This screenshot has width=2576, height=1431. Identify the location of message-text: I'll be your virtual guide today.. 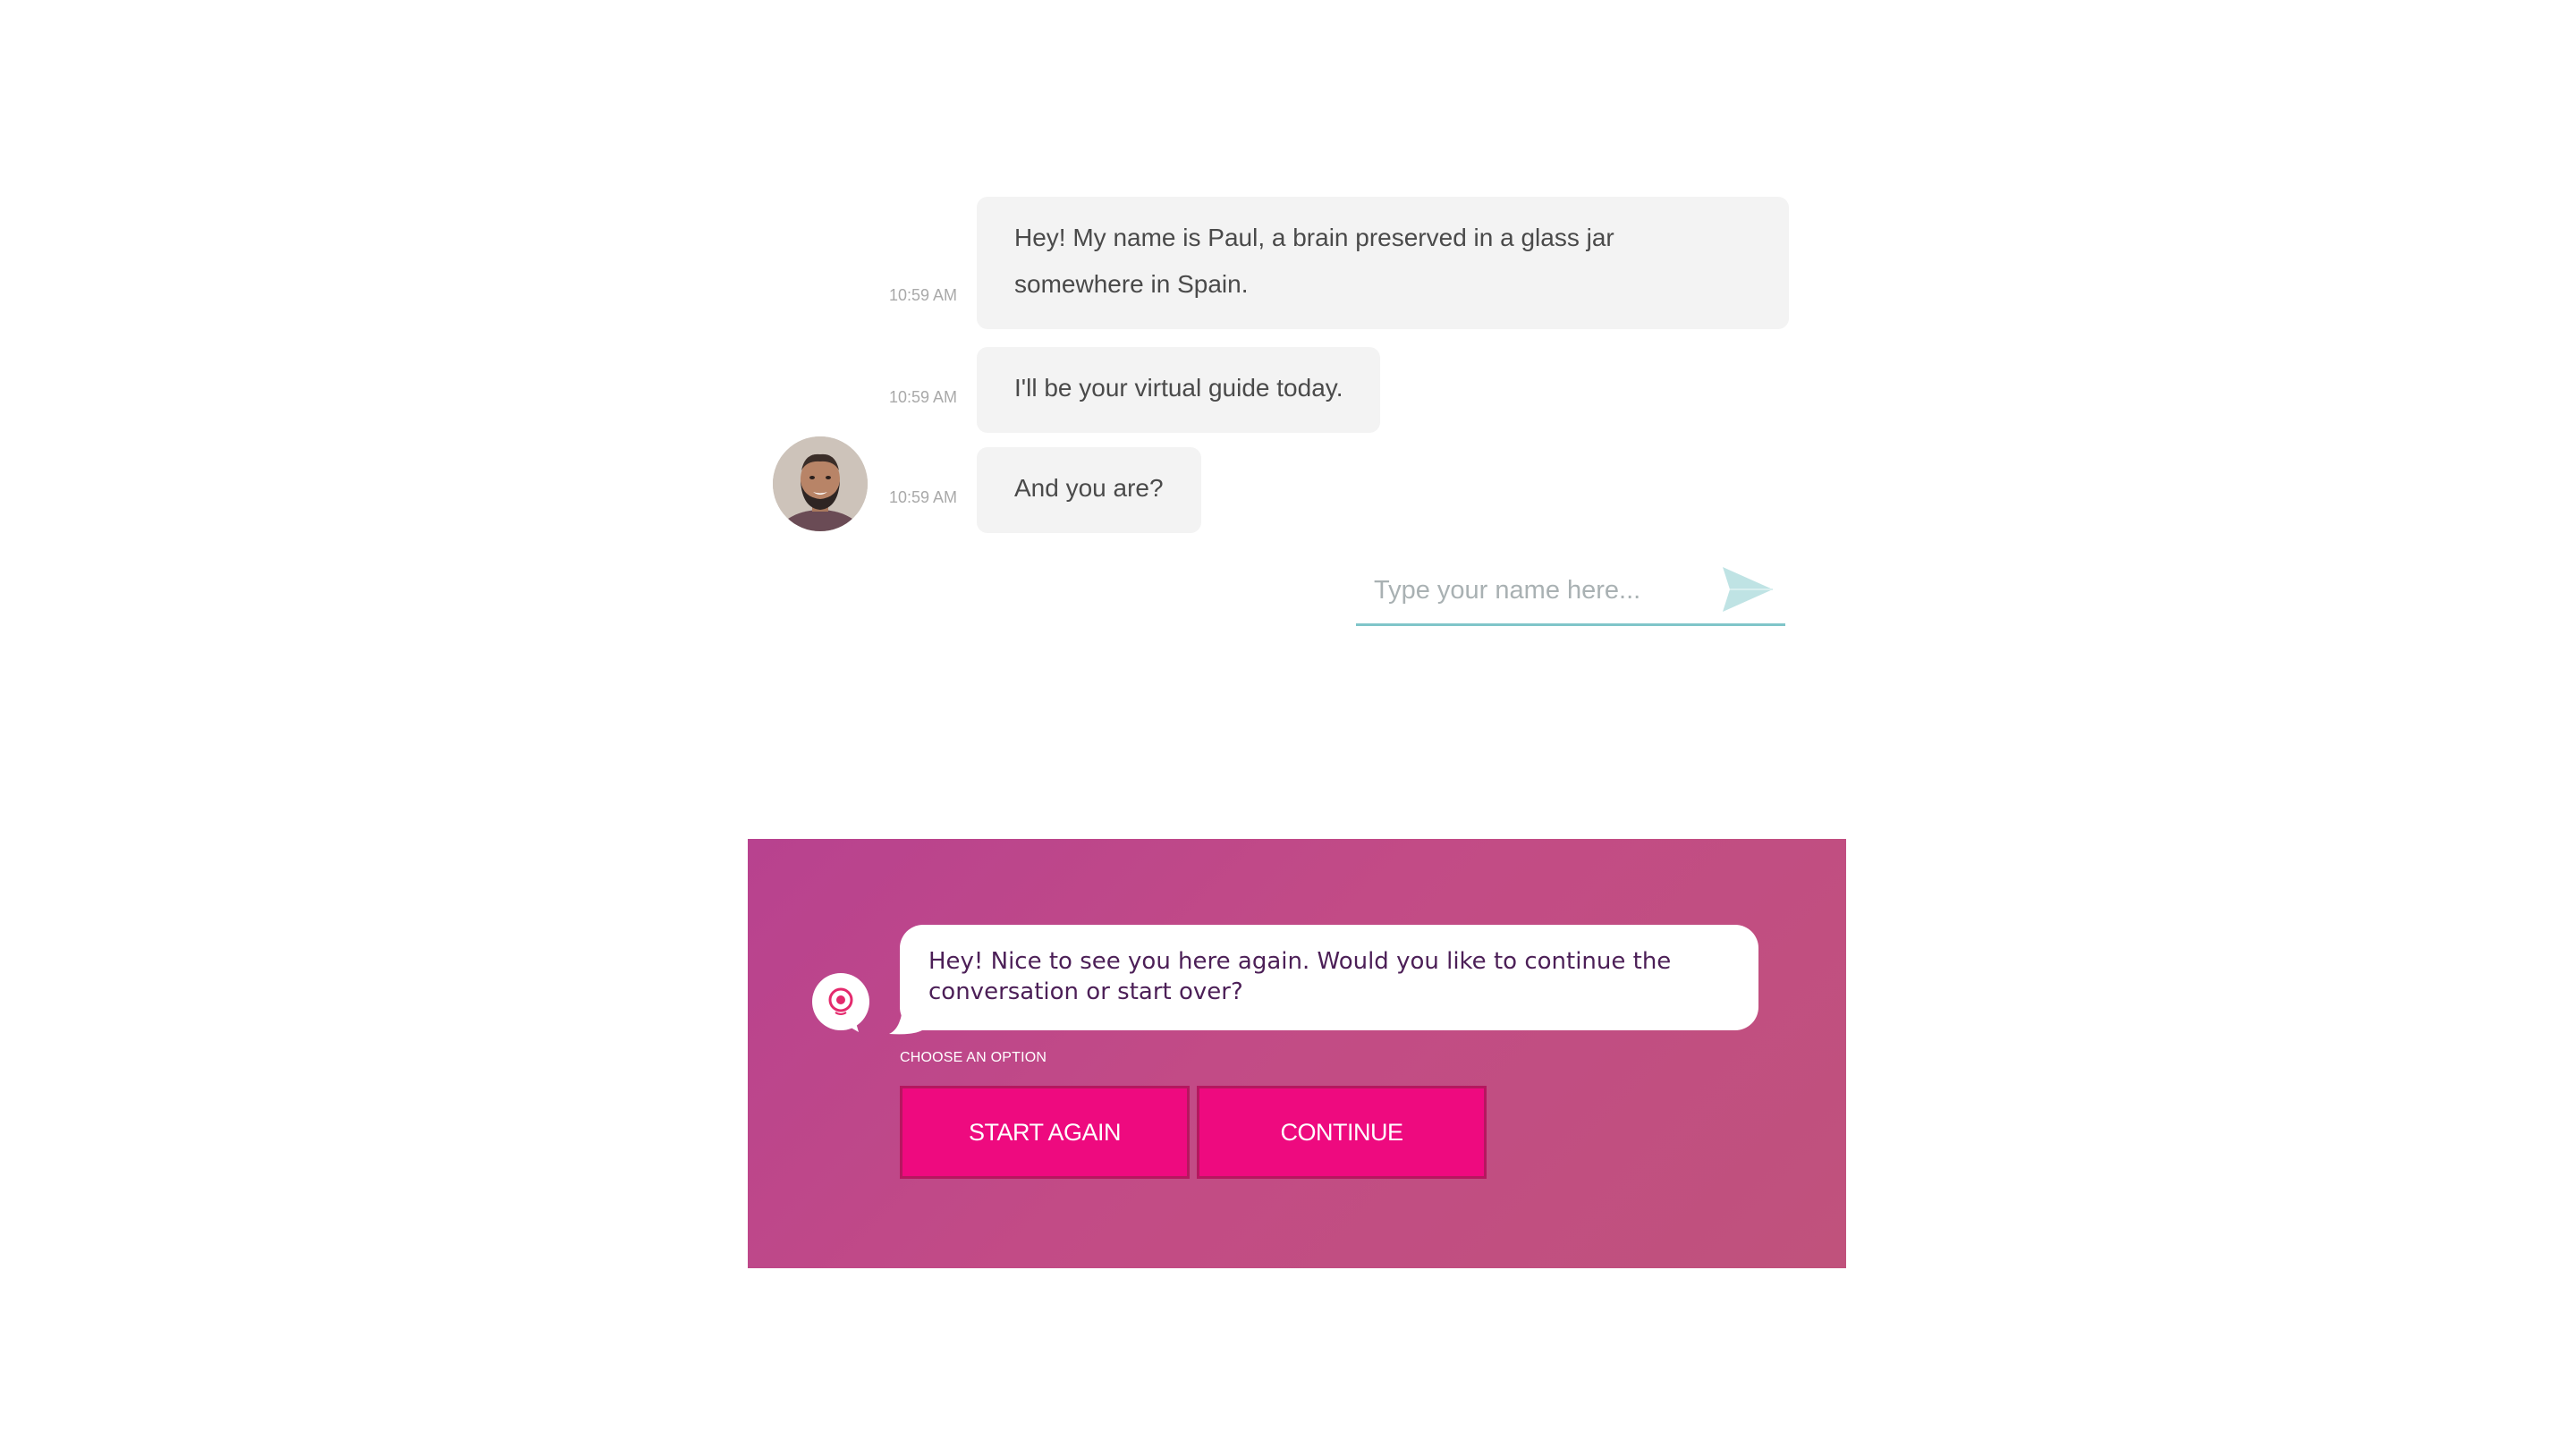
(1178, 388).